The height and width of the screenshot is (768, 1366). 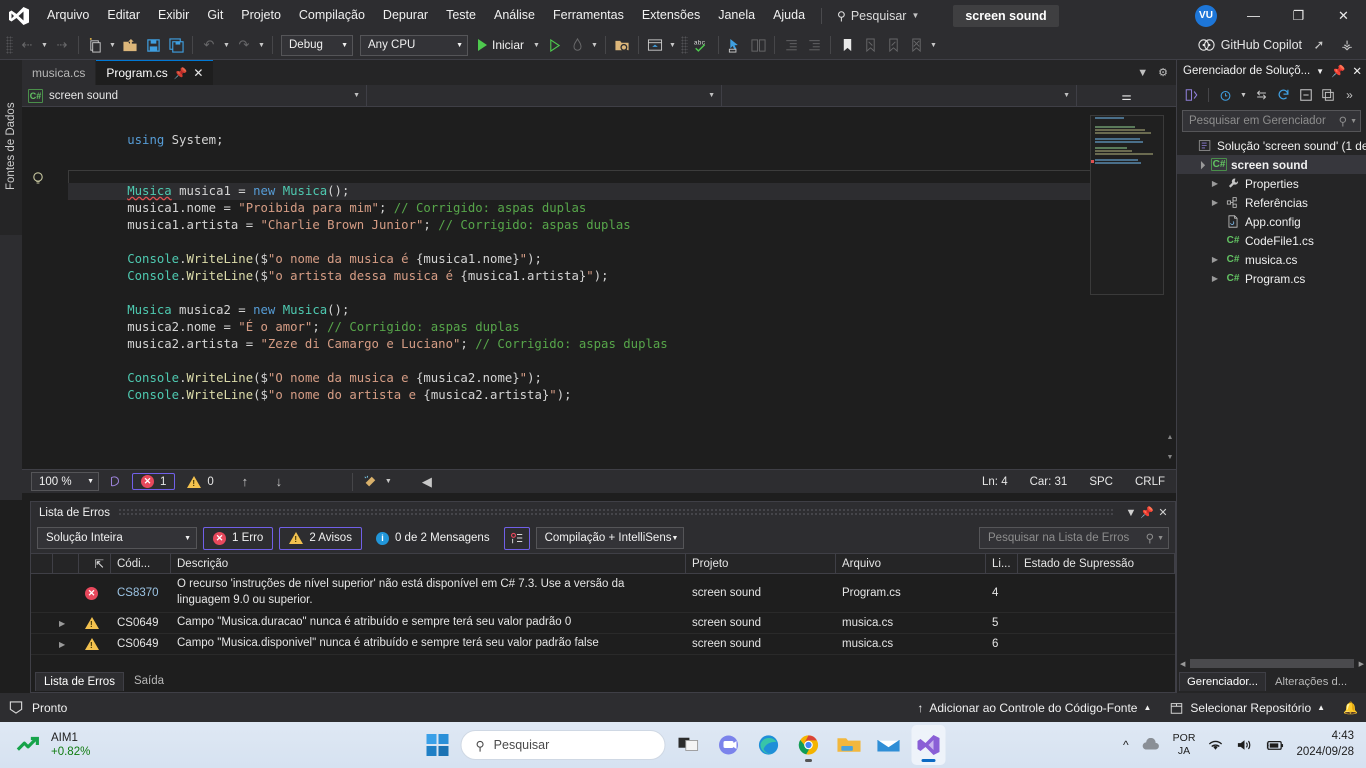 What do you see at coordinates (622, 45) in the screenshot?
I see `search-in-files-icon` at bounding box center [622, 45].